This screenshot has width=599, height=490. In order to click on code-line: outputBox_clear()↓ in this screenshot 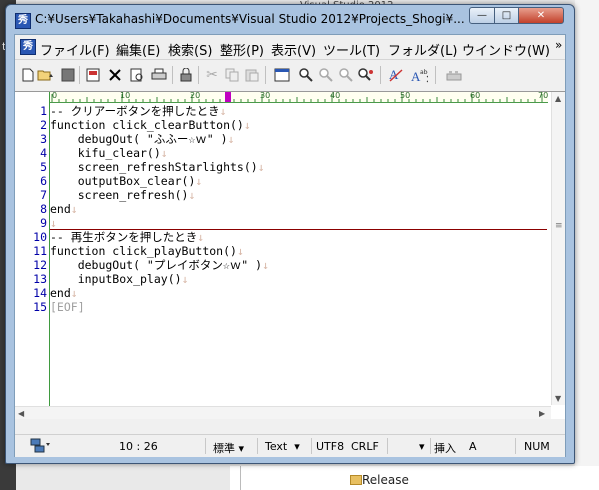, I will do `click(126, 181)`.